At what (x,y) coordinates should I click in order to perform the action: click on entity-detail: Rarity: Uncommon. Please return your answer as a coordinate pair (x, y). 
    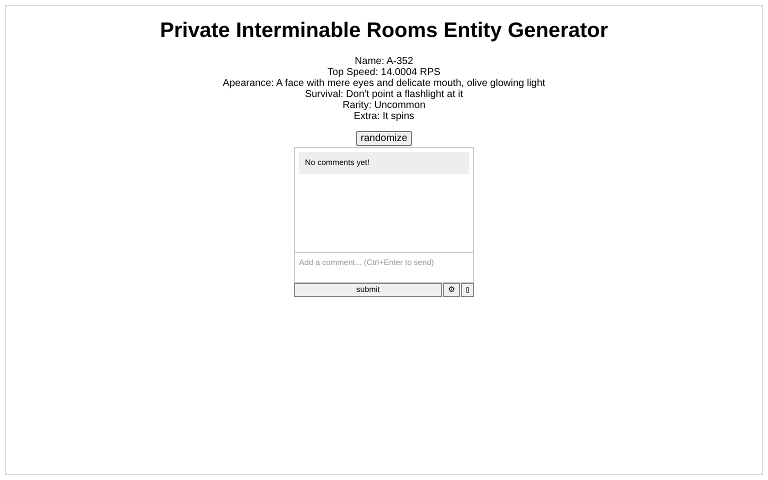
    Looking at the image, I should click on (384, 105).